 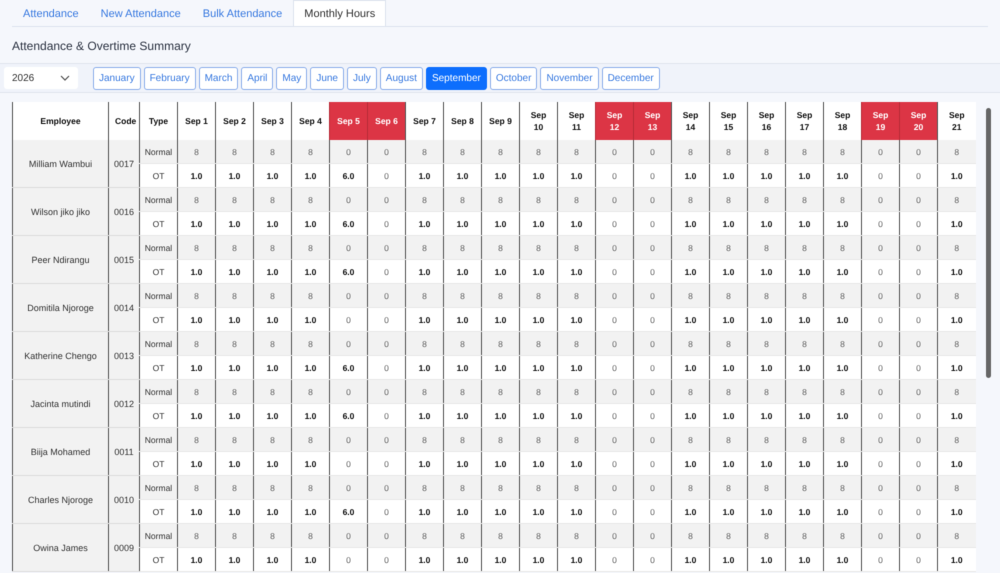 What do you see at coordinates (456, 78) in the screenshot?
I see `month-button: September` at bounding box center [456, 78].